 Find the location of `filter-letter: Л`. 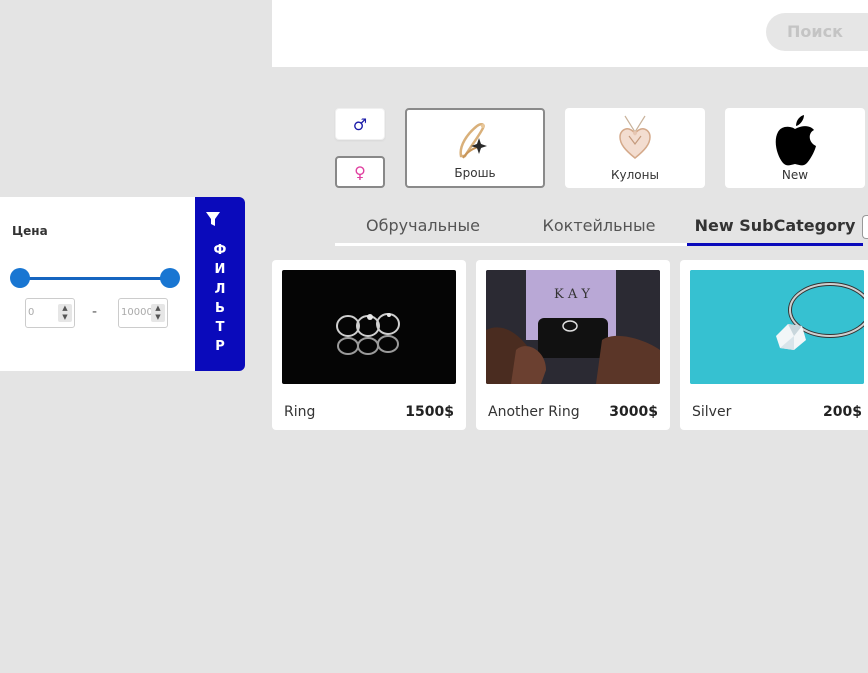

filter-letter: Л is located at coordinates (220, 289).